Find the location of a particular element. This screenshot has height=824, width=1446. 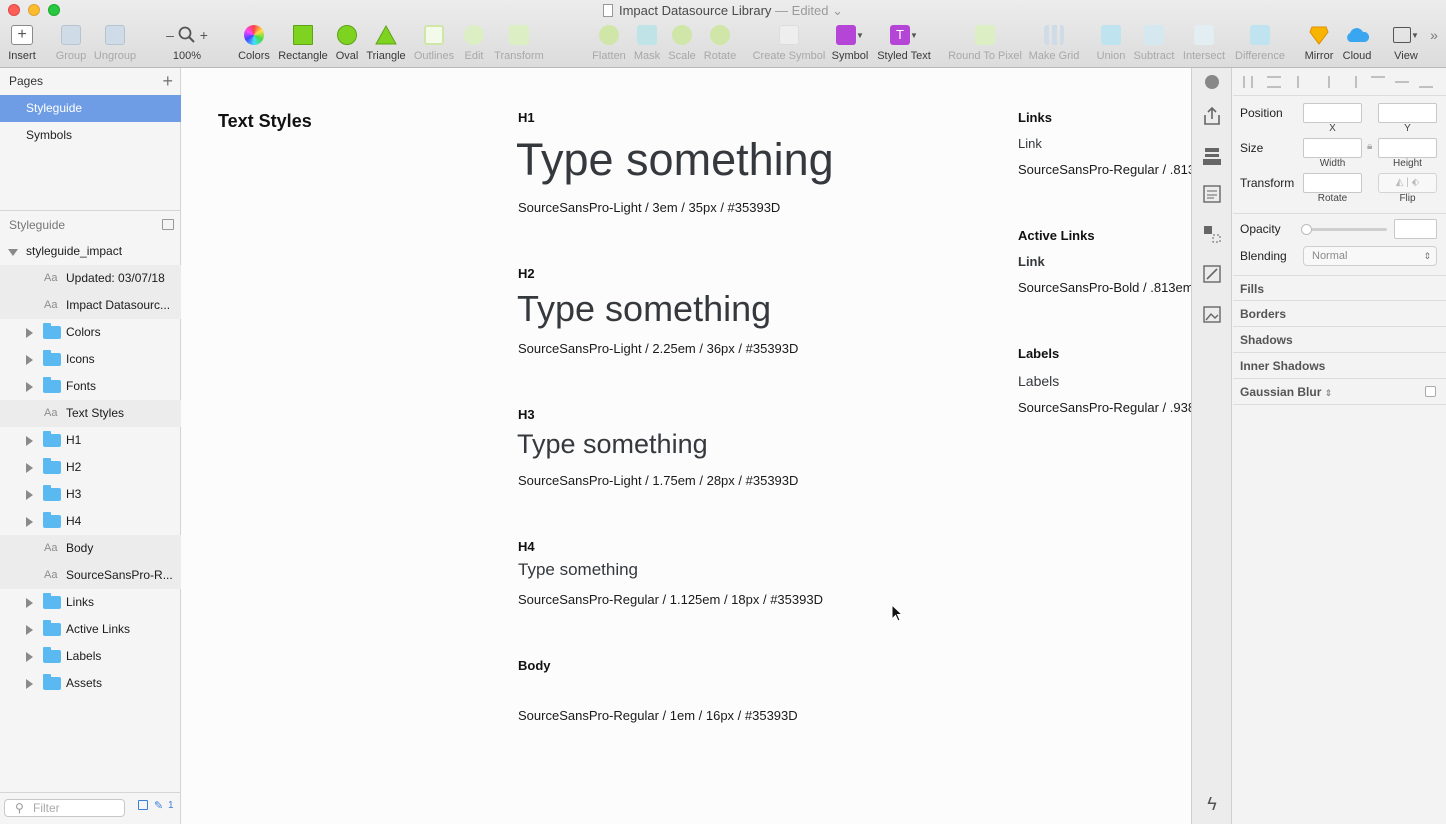

create-symbol-button: Create Symbol is located at coordinates (789, 45).